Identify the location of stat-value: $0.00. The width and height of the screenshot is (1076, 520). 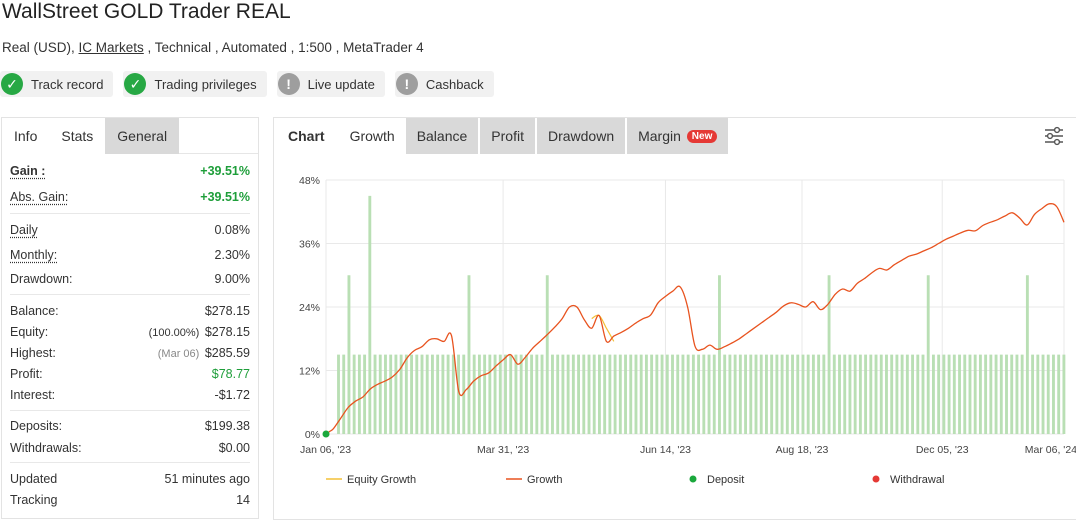
(234, 447).